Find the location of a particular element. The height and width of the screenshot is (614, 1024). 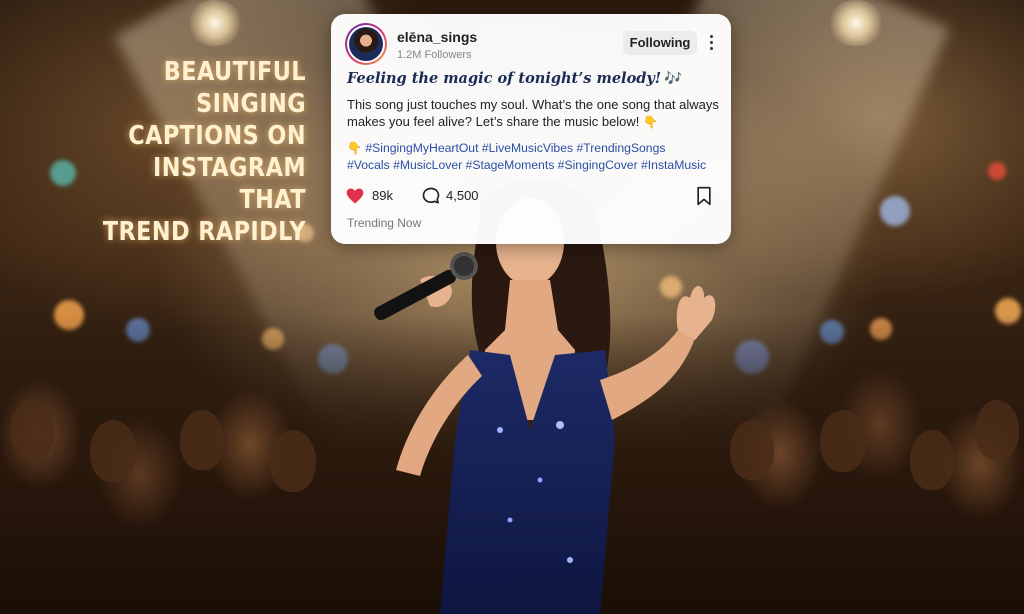

post-actions: 89k 4,500 is located at coordinates (531, 196).